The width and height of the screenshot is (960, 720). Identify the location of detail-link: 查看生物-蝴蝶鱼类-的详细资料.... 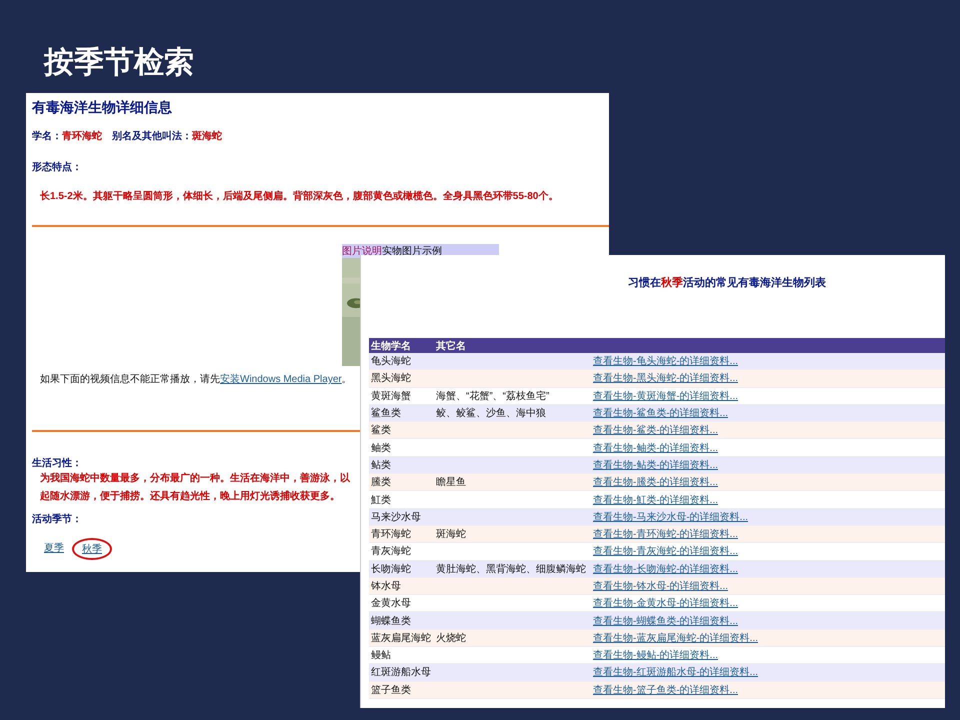
(664, 621).